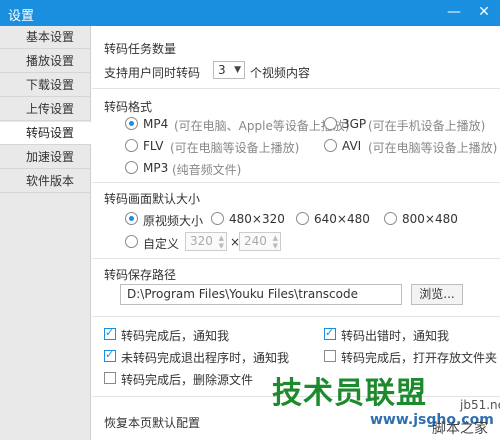  I want to click on task-count-select: 3 ▼, so click(229, 70).